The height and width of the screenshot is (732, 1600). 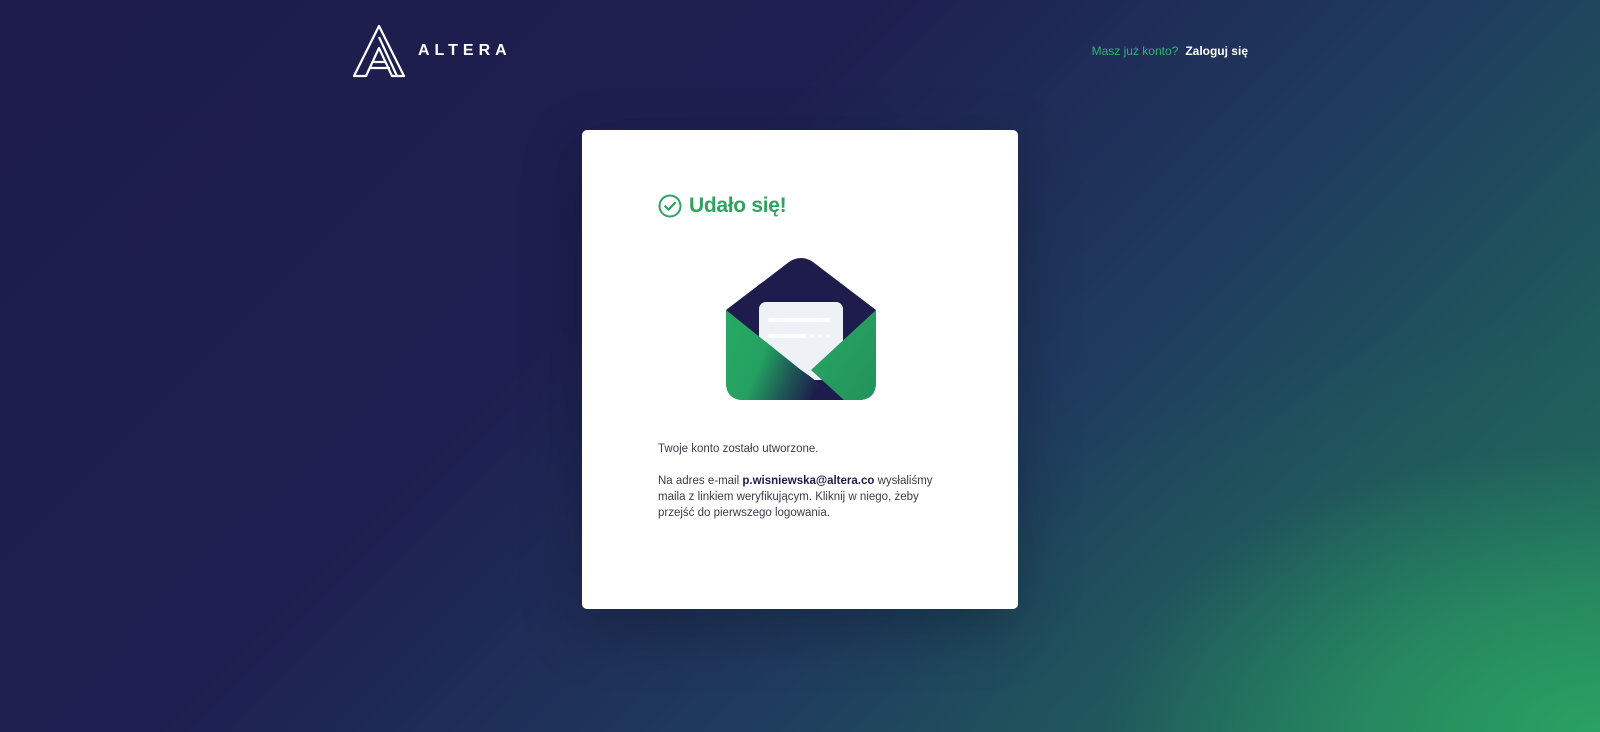 What do you see at coordinates (1216, 51) in the screenshot?
I see `login-link: Zaloguj się` at bounding box center [1216, 51].